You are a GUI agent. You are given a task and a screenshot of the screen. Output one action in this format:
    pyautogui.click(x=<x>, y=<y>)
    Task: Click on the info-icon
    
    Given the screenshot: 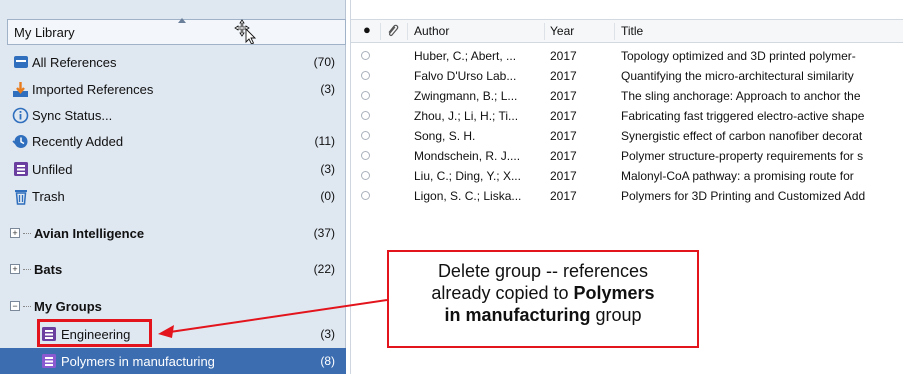 What is the action you would take?
    pyautogui.click(x=20, y=115)
    